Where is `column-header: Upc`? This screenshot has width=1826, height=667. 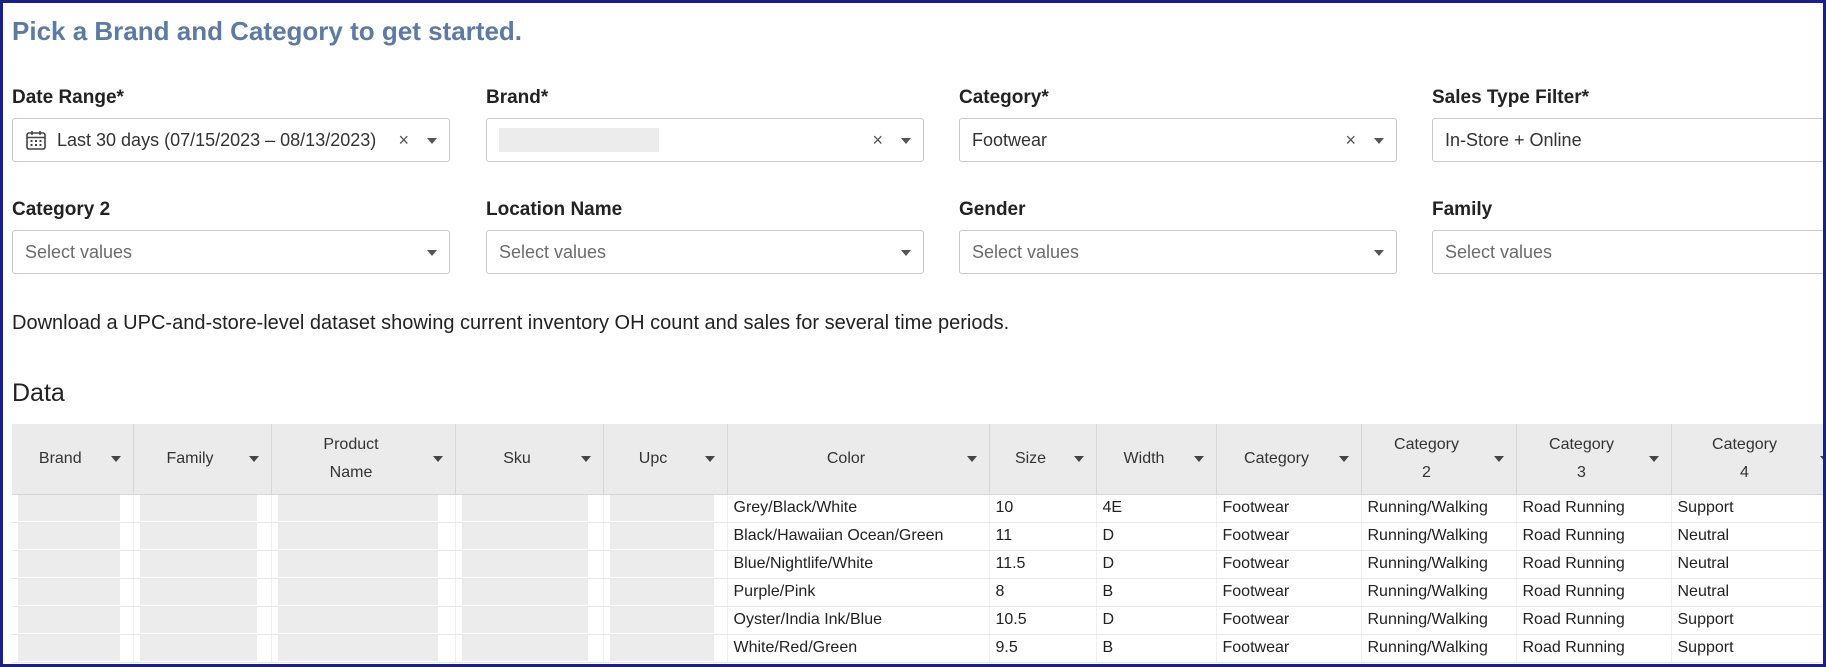
column-header: Upc is located at coordinates (665, 459).